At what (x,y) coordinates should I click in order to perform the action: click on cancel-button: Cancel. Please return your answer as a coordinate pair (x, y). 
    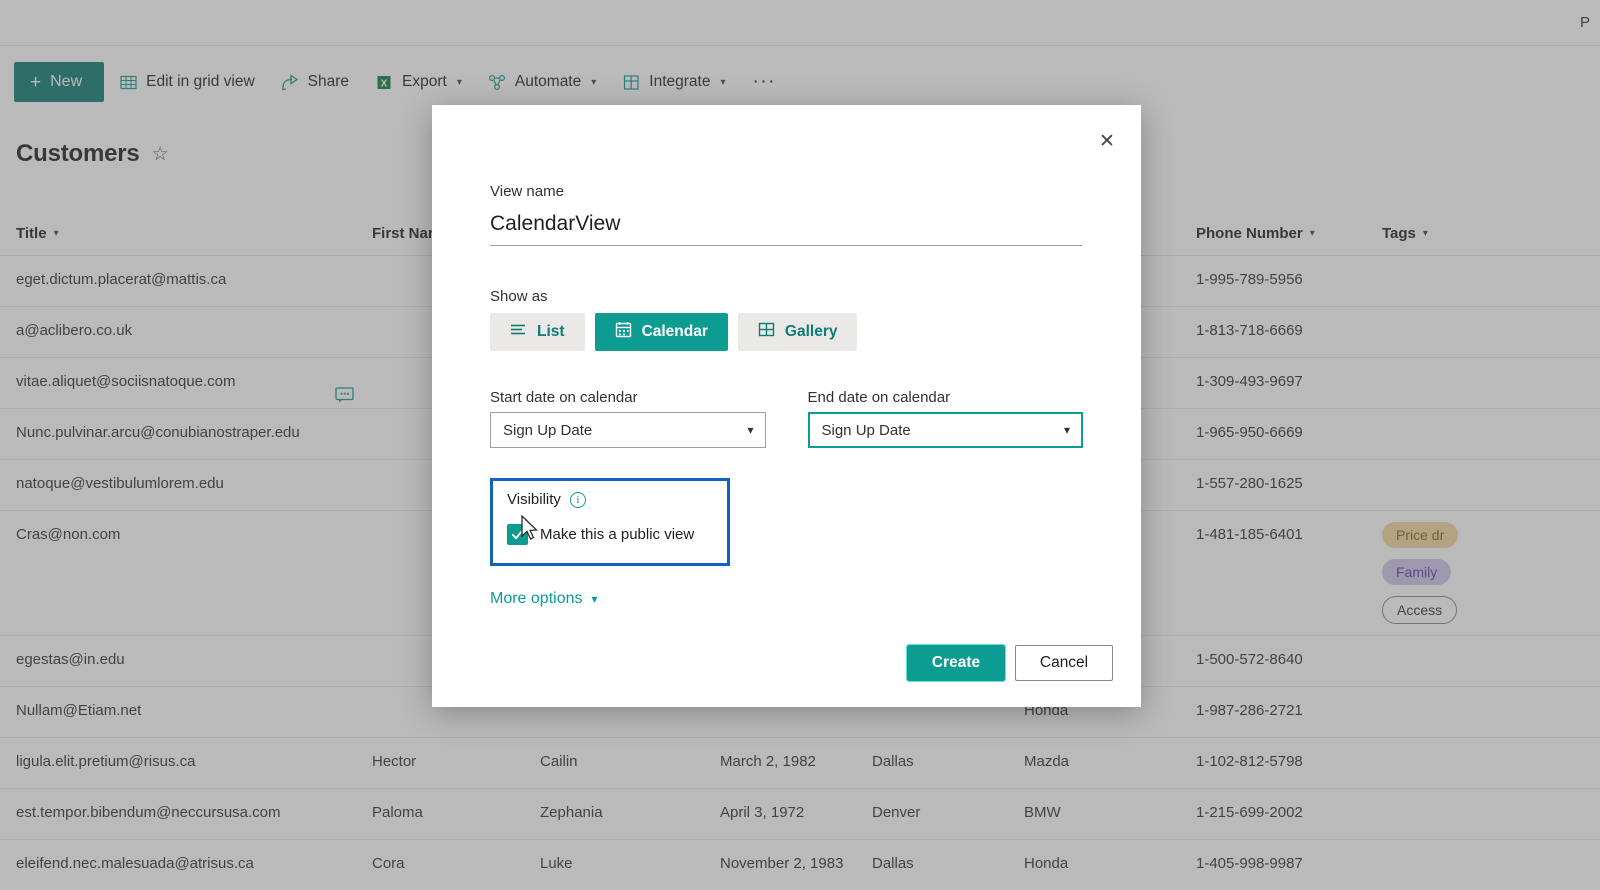
    Looking at the image, I should click on (1064, 663).